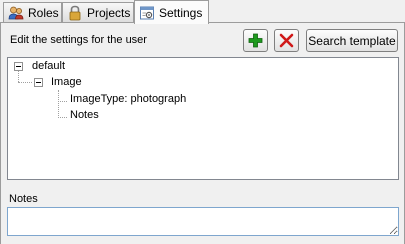 This screenshot has height=244, width=405. Describe the element at coordinates (352, 40) in the screenshot. I see `search-template-button: Search template` at that location.